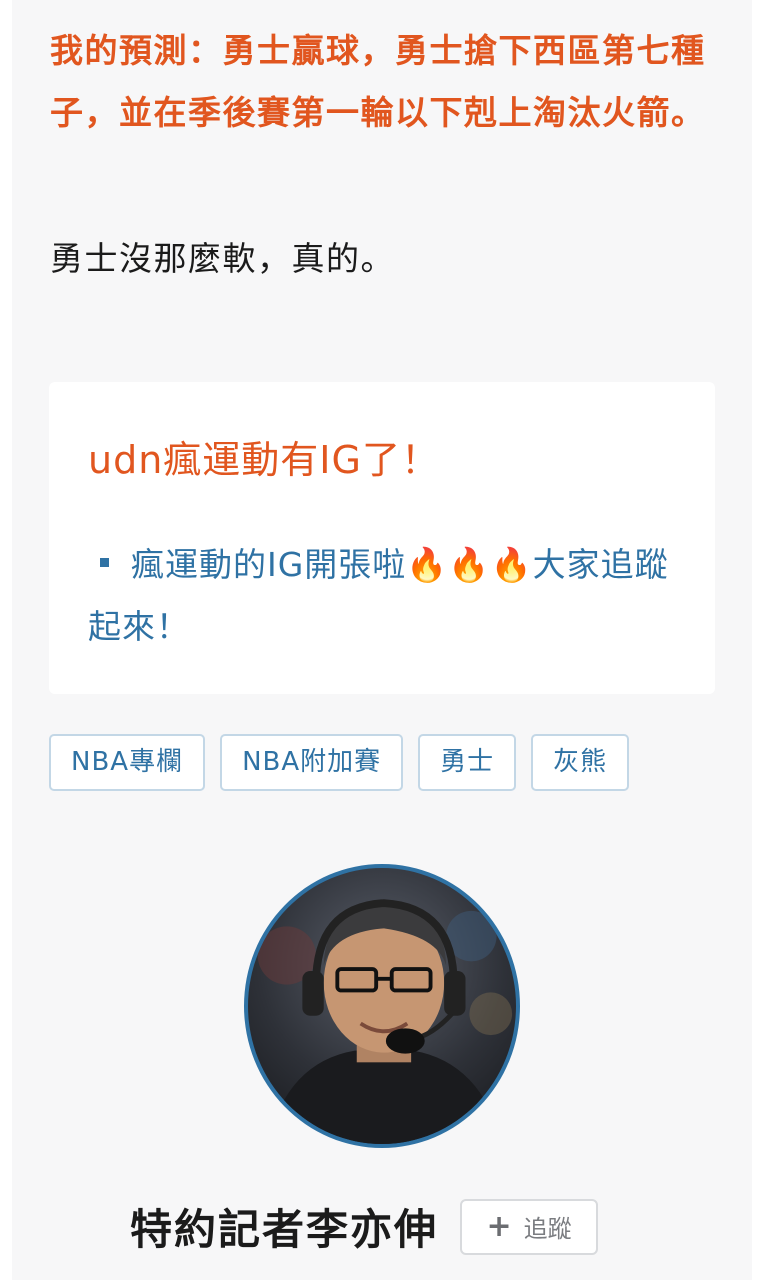 The image size is (764, 1280). What do you see at coordinates (127, 762) in the screenshot?
I see `tag-nba-column: NBA專欄` at bounding box center [127, 762].